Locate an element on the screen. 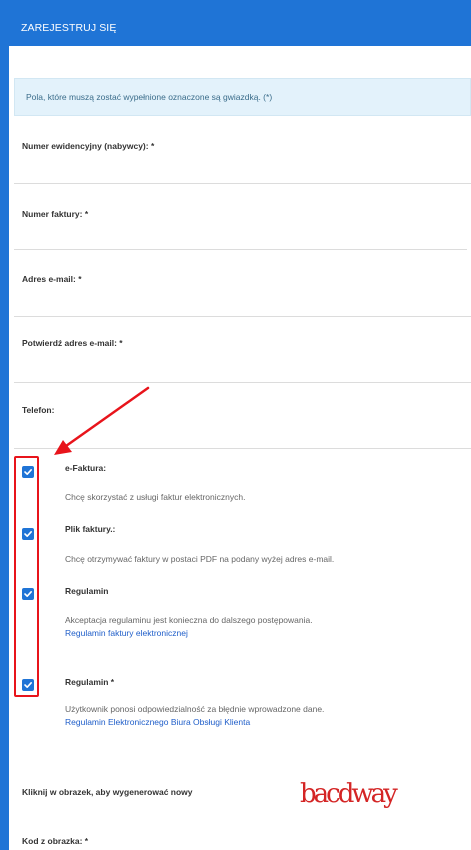  captcha-image: bacdway is located at coordinates (363, 793).